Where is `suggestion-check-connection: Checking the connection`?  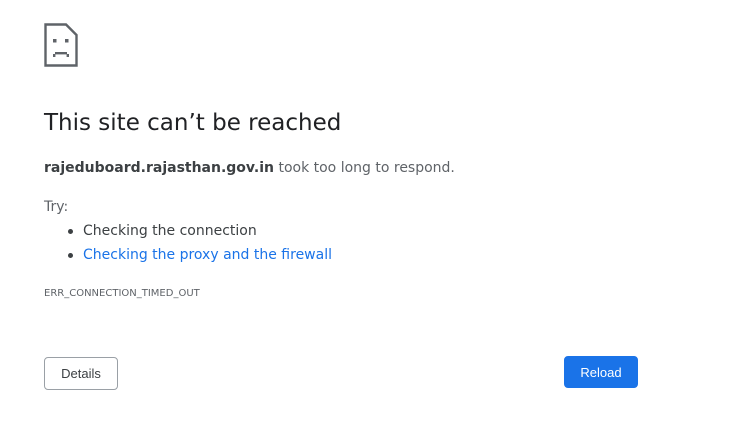 suggestion-check-connection: Checking the connection is located at coordinates (188, 233).